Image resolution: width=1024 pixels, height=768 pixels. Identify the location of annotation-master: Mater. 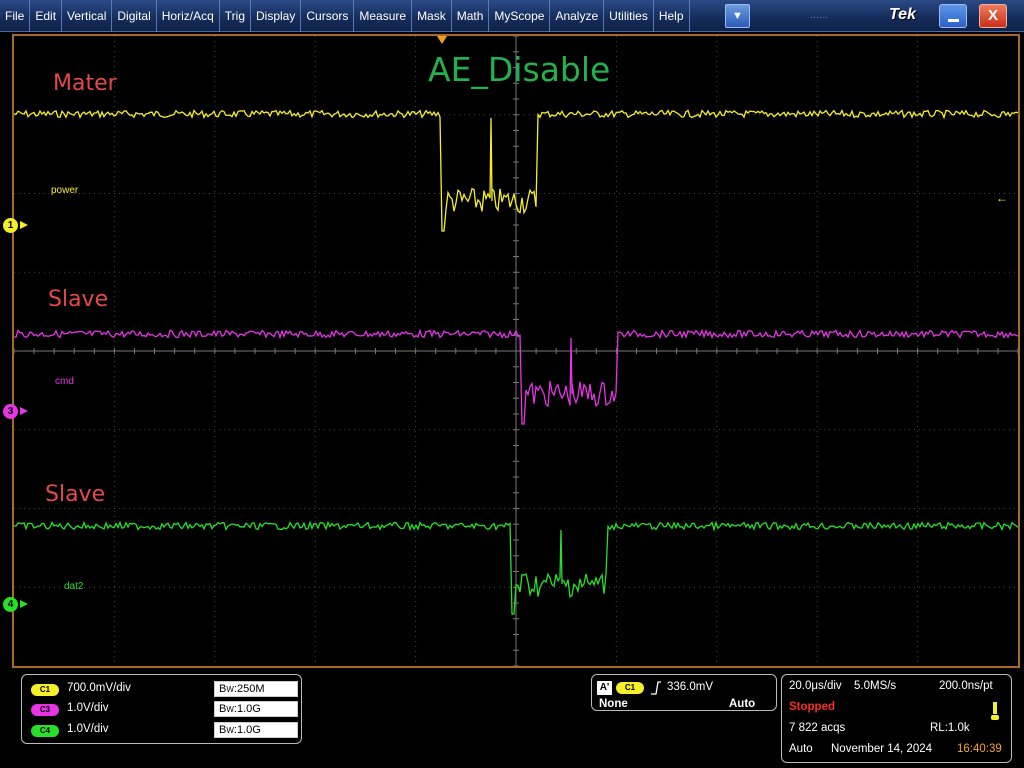
(85, 83).